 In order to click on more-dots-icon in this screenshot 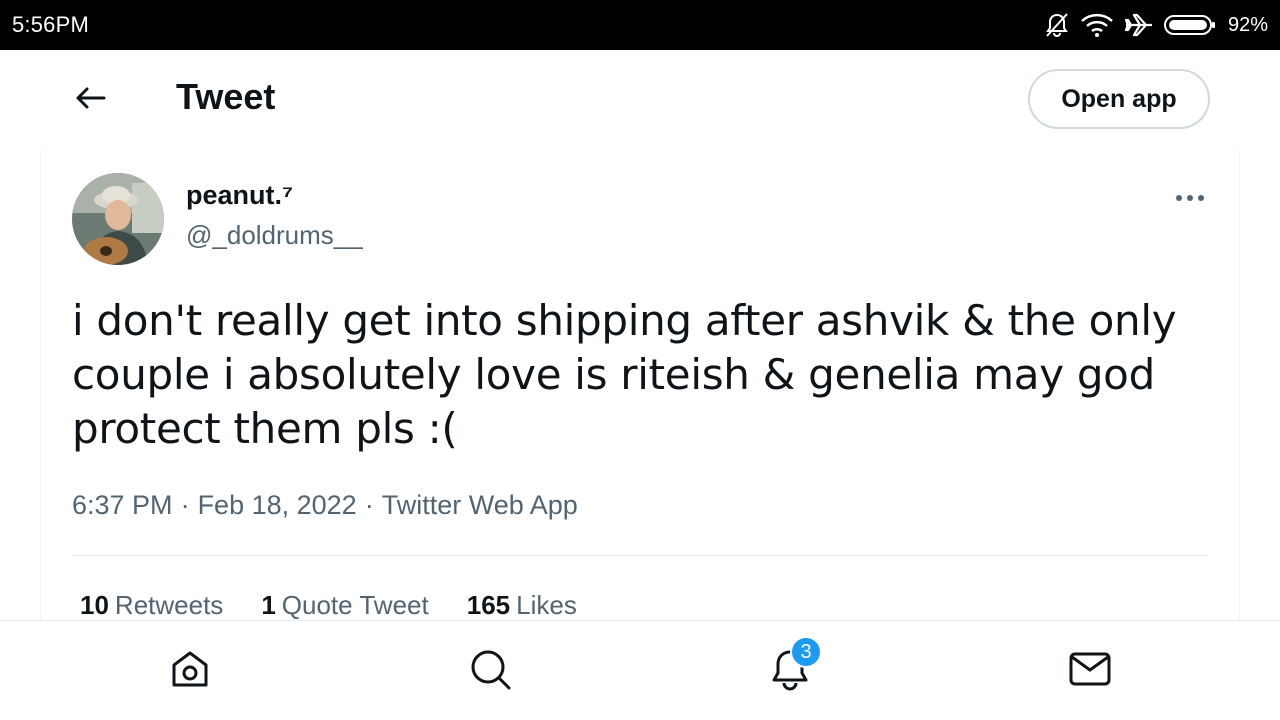, I will do `click(1190, 198)`.